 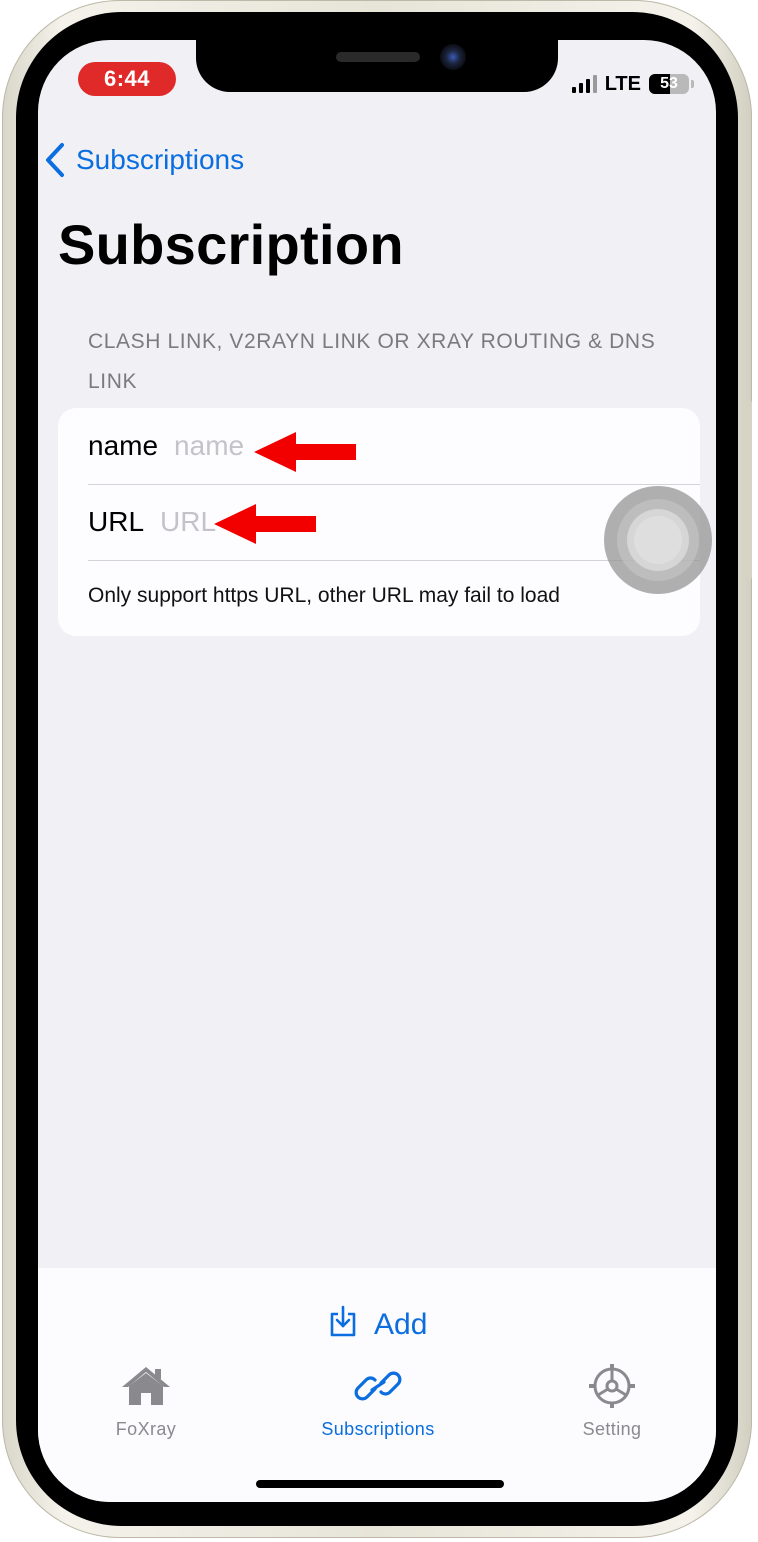 I want to click on tab-bar: FoXray Subscriptions Setting, so click(x=377, y=1414).